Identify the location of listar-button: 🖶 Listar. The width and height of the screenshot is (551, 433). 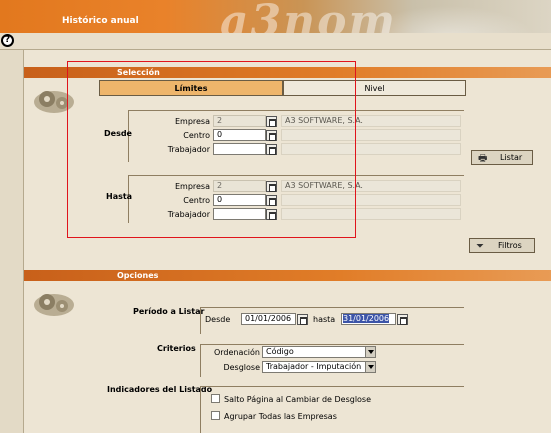
(502, 157).